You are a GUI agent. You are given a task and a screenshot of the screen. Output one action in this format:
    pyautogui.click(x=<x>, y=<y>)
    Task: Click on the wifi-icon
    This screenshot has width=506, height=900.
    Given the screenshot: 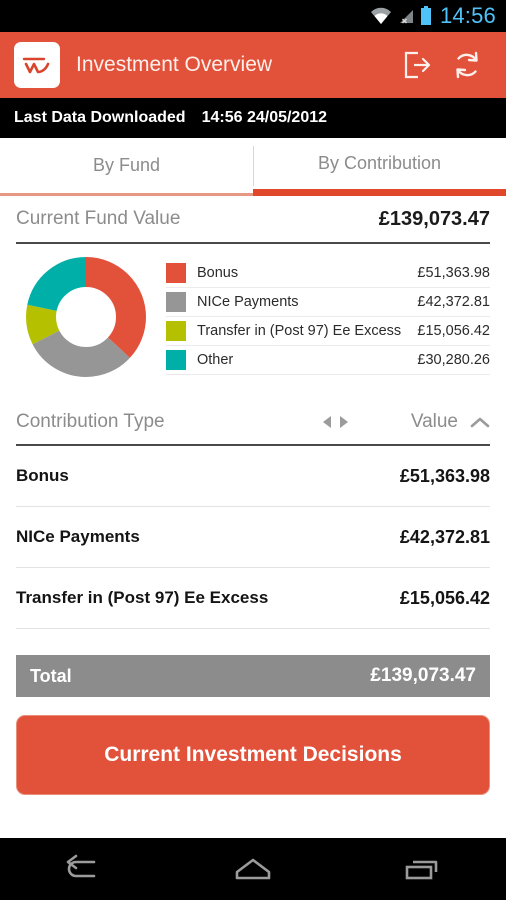 What is the action you would take?
    pyautogui.click(x=380, y=15)
    